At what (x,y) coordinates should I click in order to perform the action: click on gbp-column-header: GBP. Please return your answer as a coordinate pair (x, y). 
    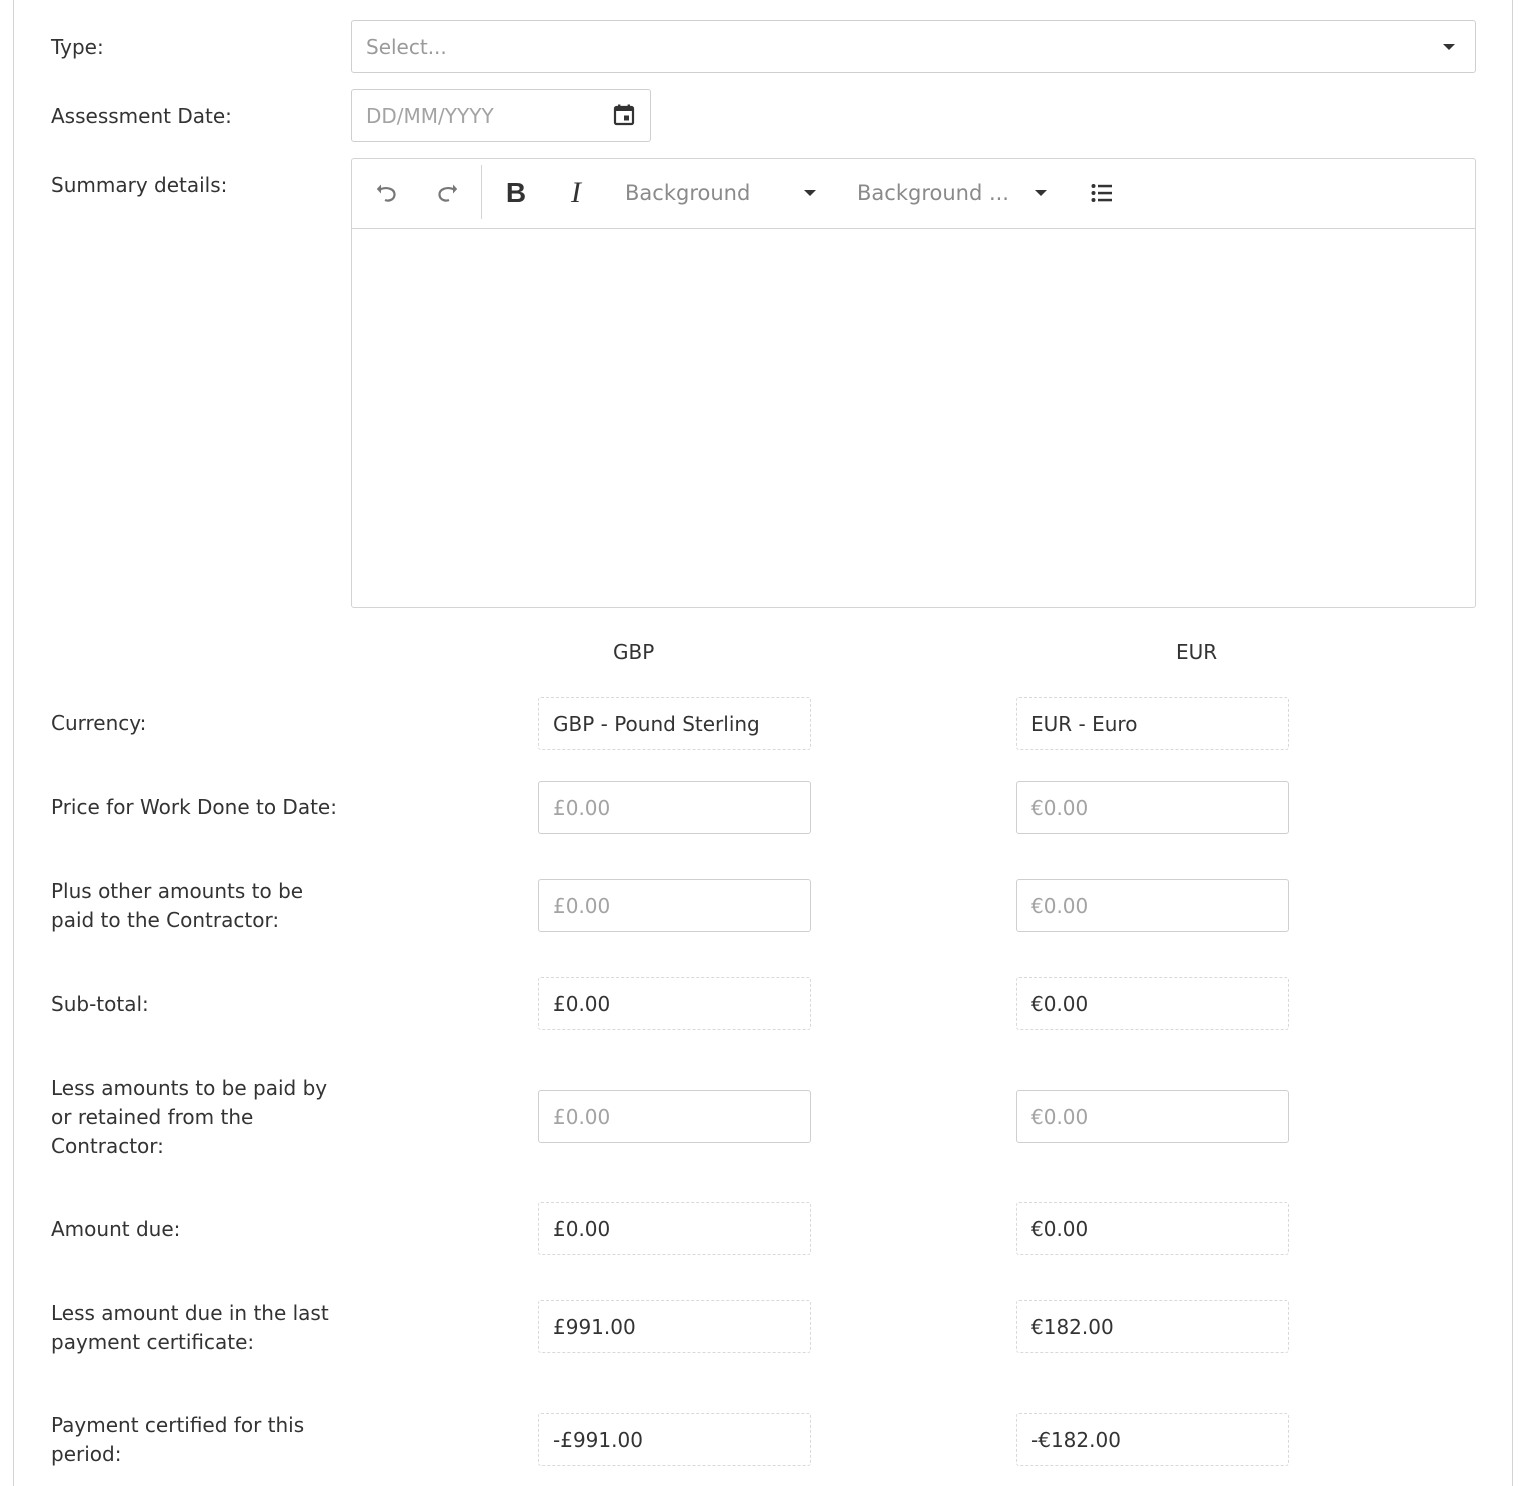
    Looking at the image, I should click on (634, 652).